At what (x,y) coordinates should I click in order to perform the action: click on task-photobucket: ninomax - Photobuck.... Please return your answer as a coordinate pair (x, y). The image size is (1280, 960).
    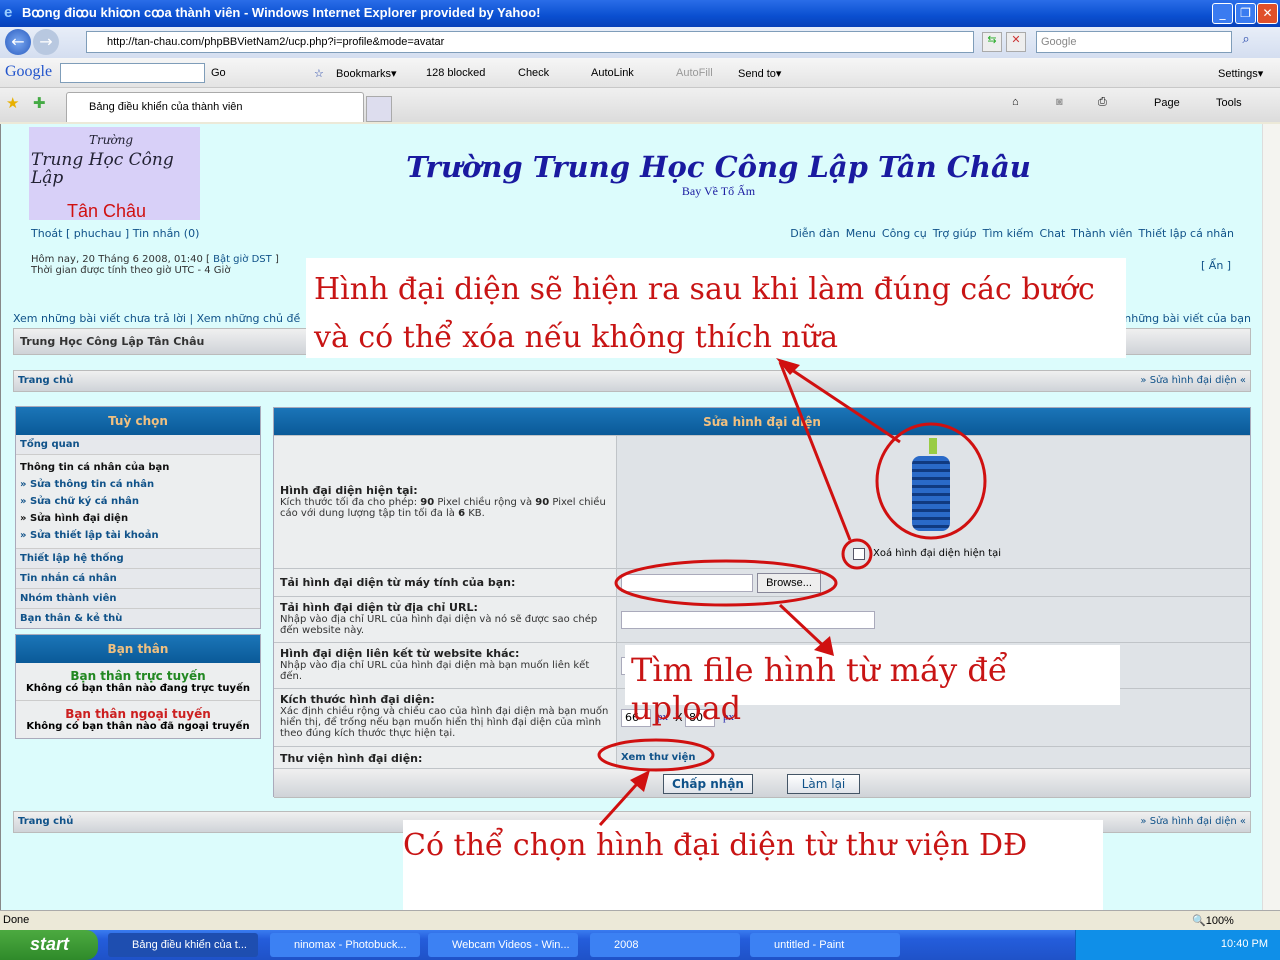
    Looking at the image, I should click on (345, 945).